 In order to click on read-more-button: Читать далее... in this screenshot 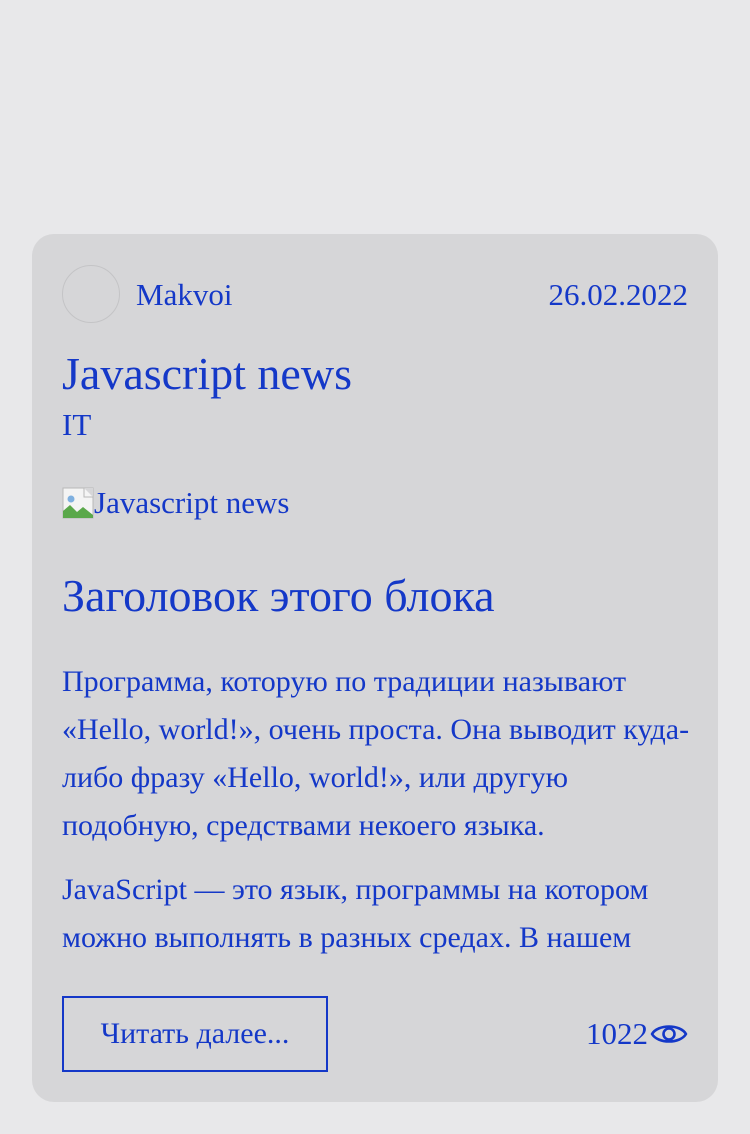, I will do `click(195, 1034)`.